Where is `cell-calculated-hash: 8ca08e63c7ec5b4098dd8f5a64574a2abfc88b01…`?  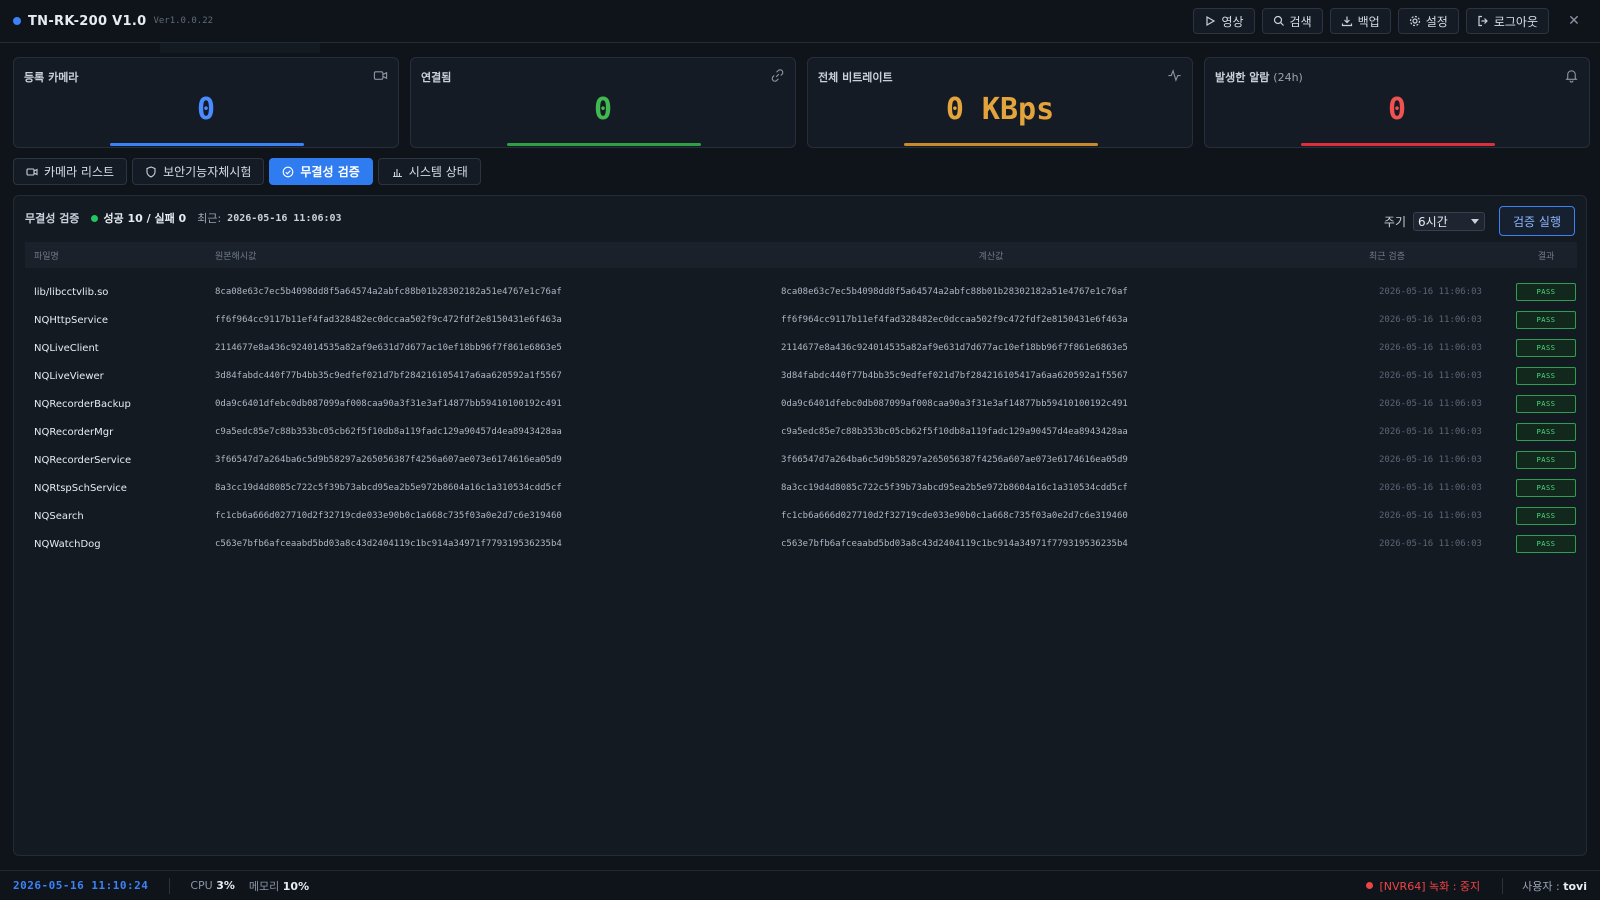 cell-calculated-hash: 8ca08e63c7ec5b4098dd8f5a64574a2abfc88b01… is located at coordinates (954, 292).